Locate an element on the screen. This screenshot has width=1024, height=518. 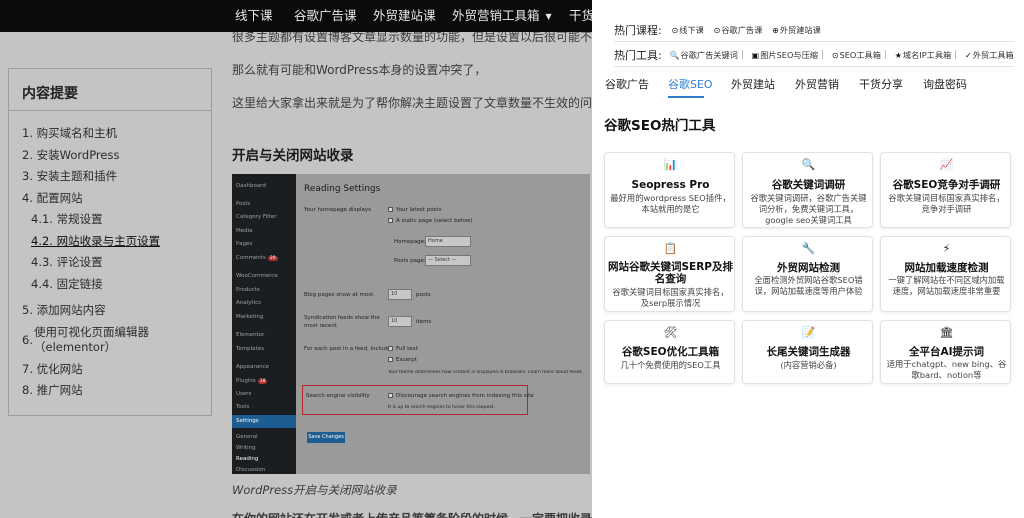
hot-course-link: ⊙谷歌广告课 is located at coordinates (738, 30).